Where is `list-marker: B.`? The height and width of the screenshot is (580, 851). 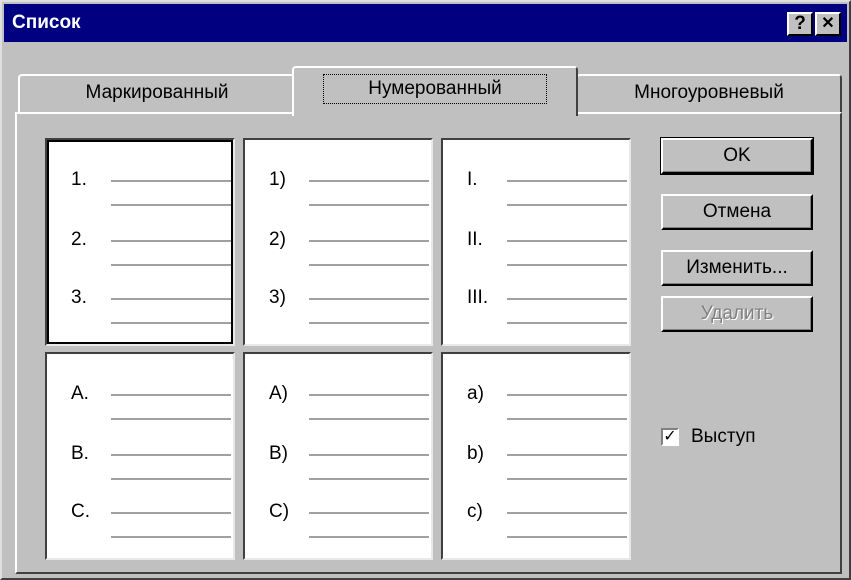 list-marker: B. is located at coordinates (80, 453).